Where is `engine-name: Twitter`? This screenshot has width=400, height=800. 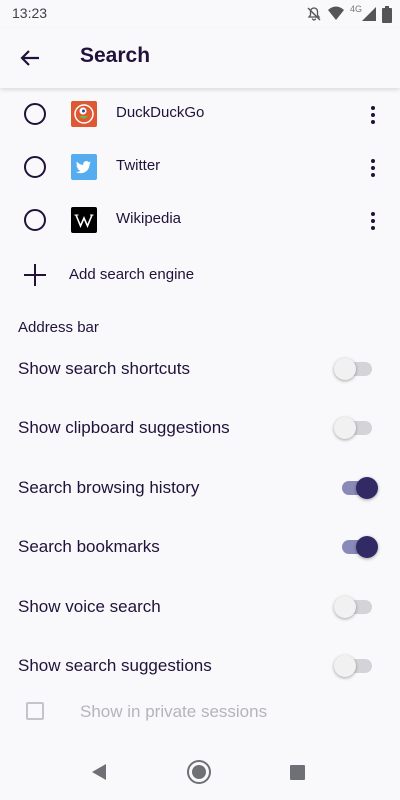 engine-name: Twitter is located at coordinates (138, 165).